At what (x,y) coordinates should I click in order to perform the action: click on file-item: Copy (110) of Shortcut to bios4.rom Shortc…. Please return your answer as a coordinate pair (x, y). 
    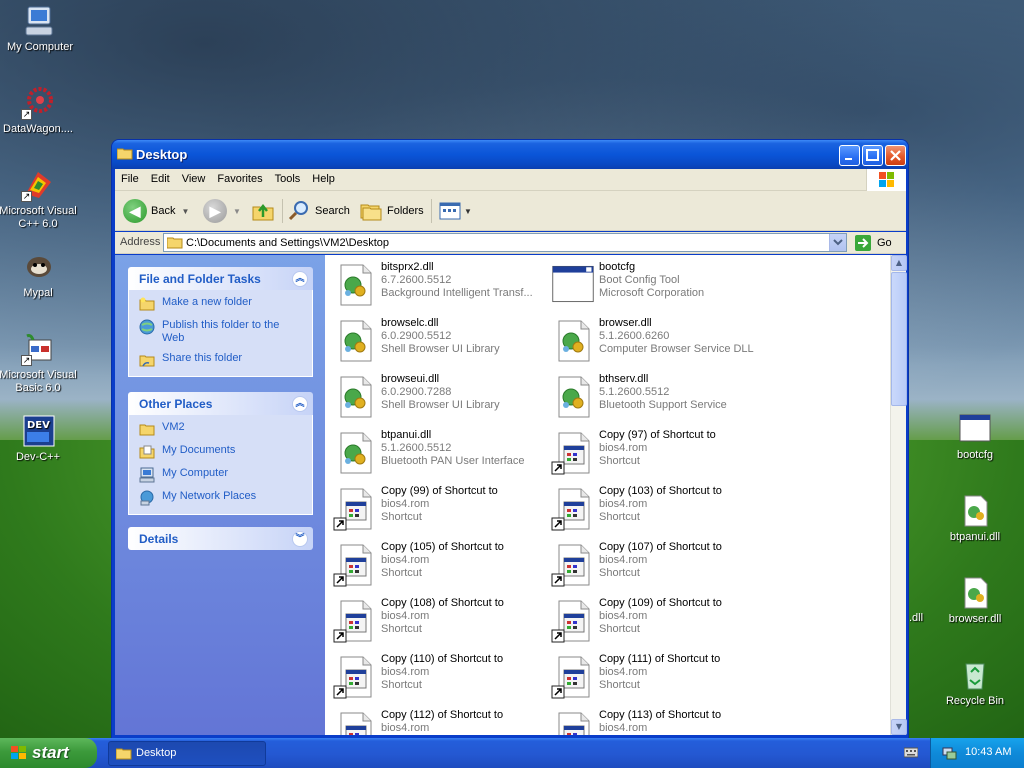
    Looking at the image, I should click on (436, 676).